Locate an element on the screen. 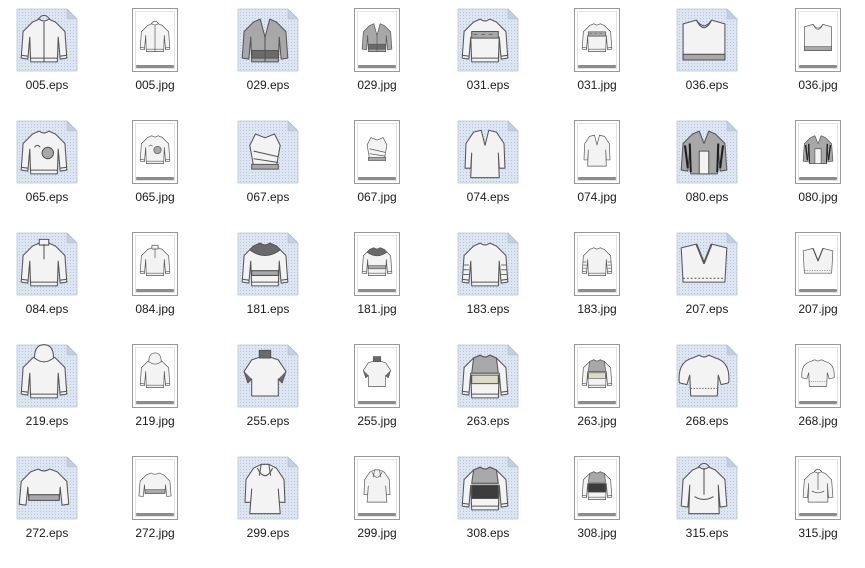  file-item: 299.jpg is located at coordinates (377, 512).